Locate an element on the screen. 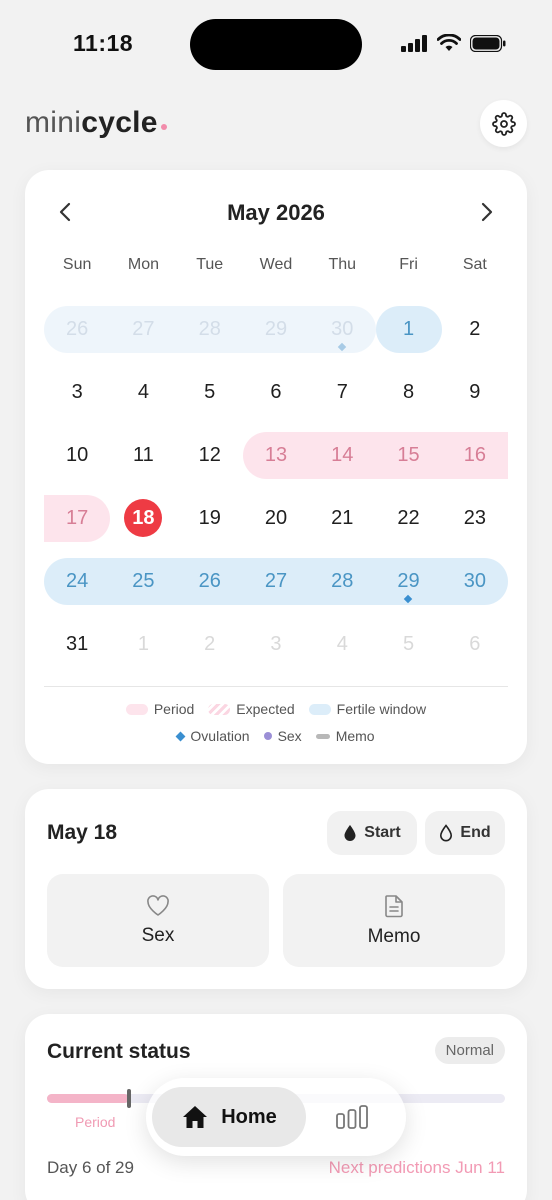 Image resolution: width=552 pixels, height=1200 pixels. status-time: 11:18 is located at coordinates (103, 43).